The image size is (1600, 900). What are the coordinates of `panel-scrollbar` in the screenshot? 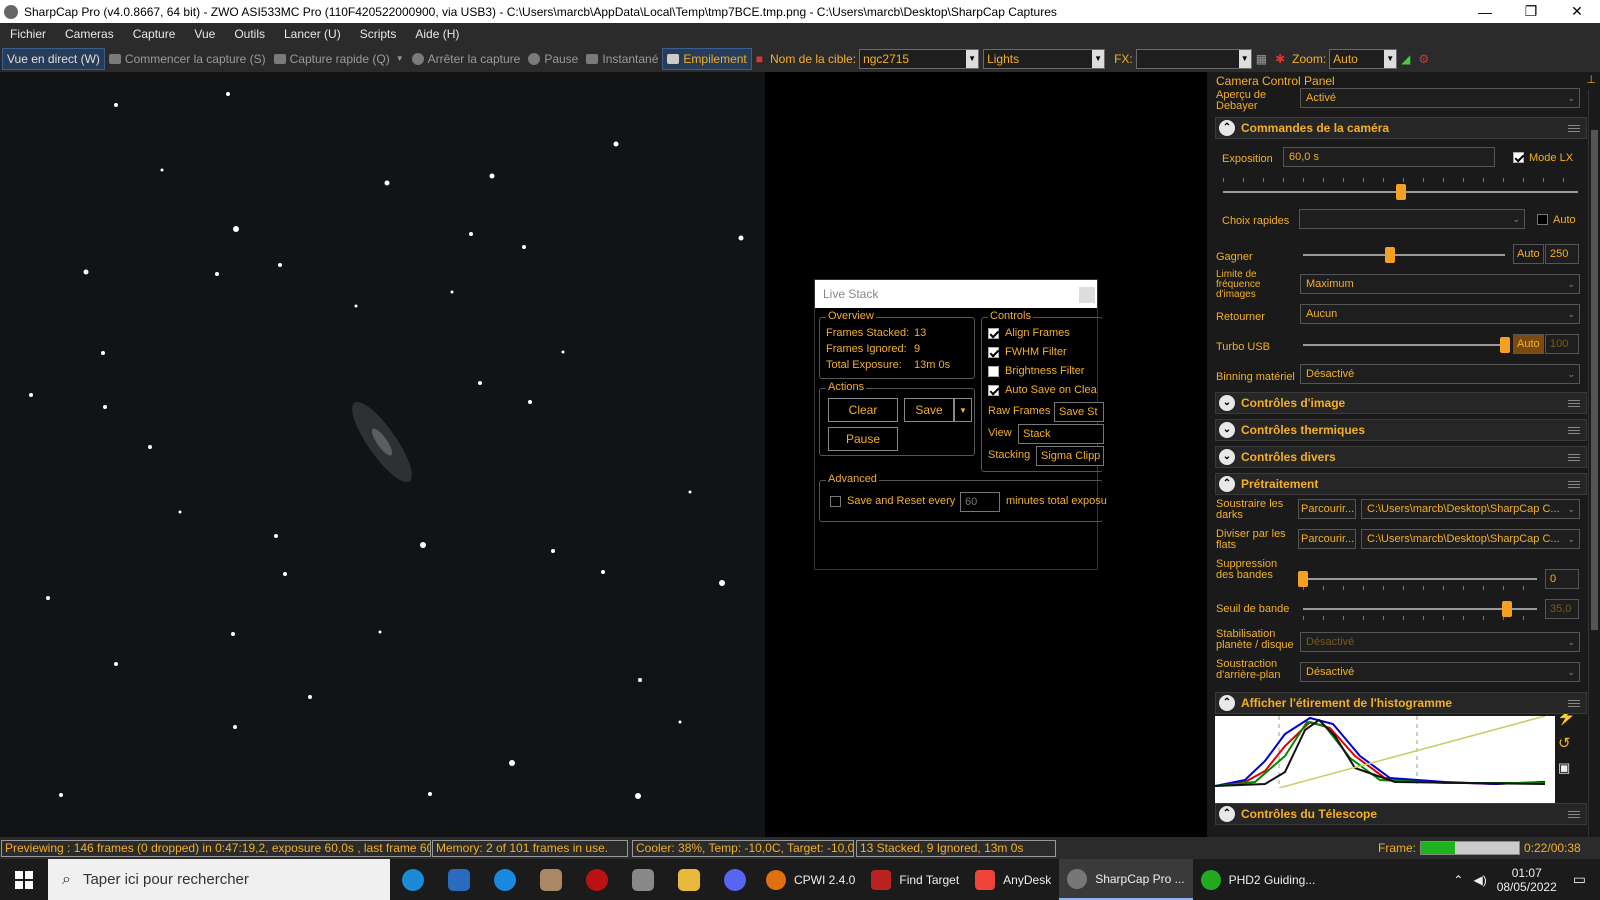 It's located at (1594, 463).